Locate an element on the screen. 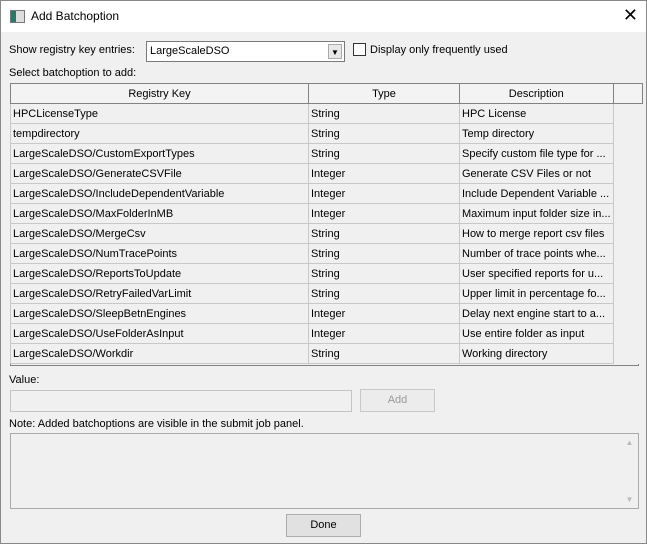 The height and width of the screenshot is (544, 647). description-cell: Temp directory is located at coordinates (536, 133).